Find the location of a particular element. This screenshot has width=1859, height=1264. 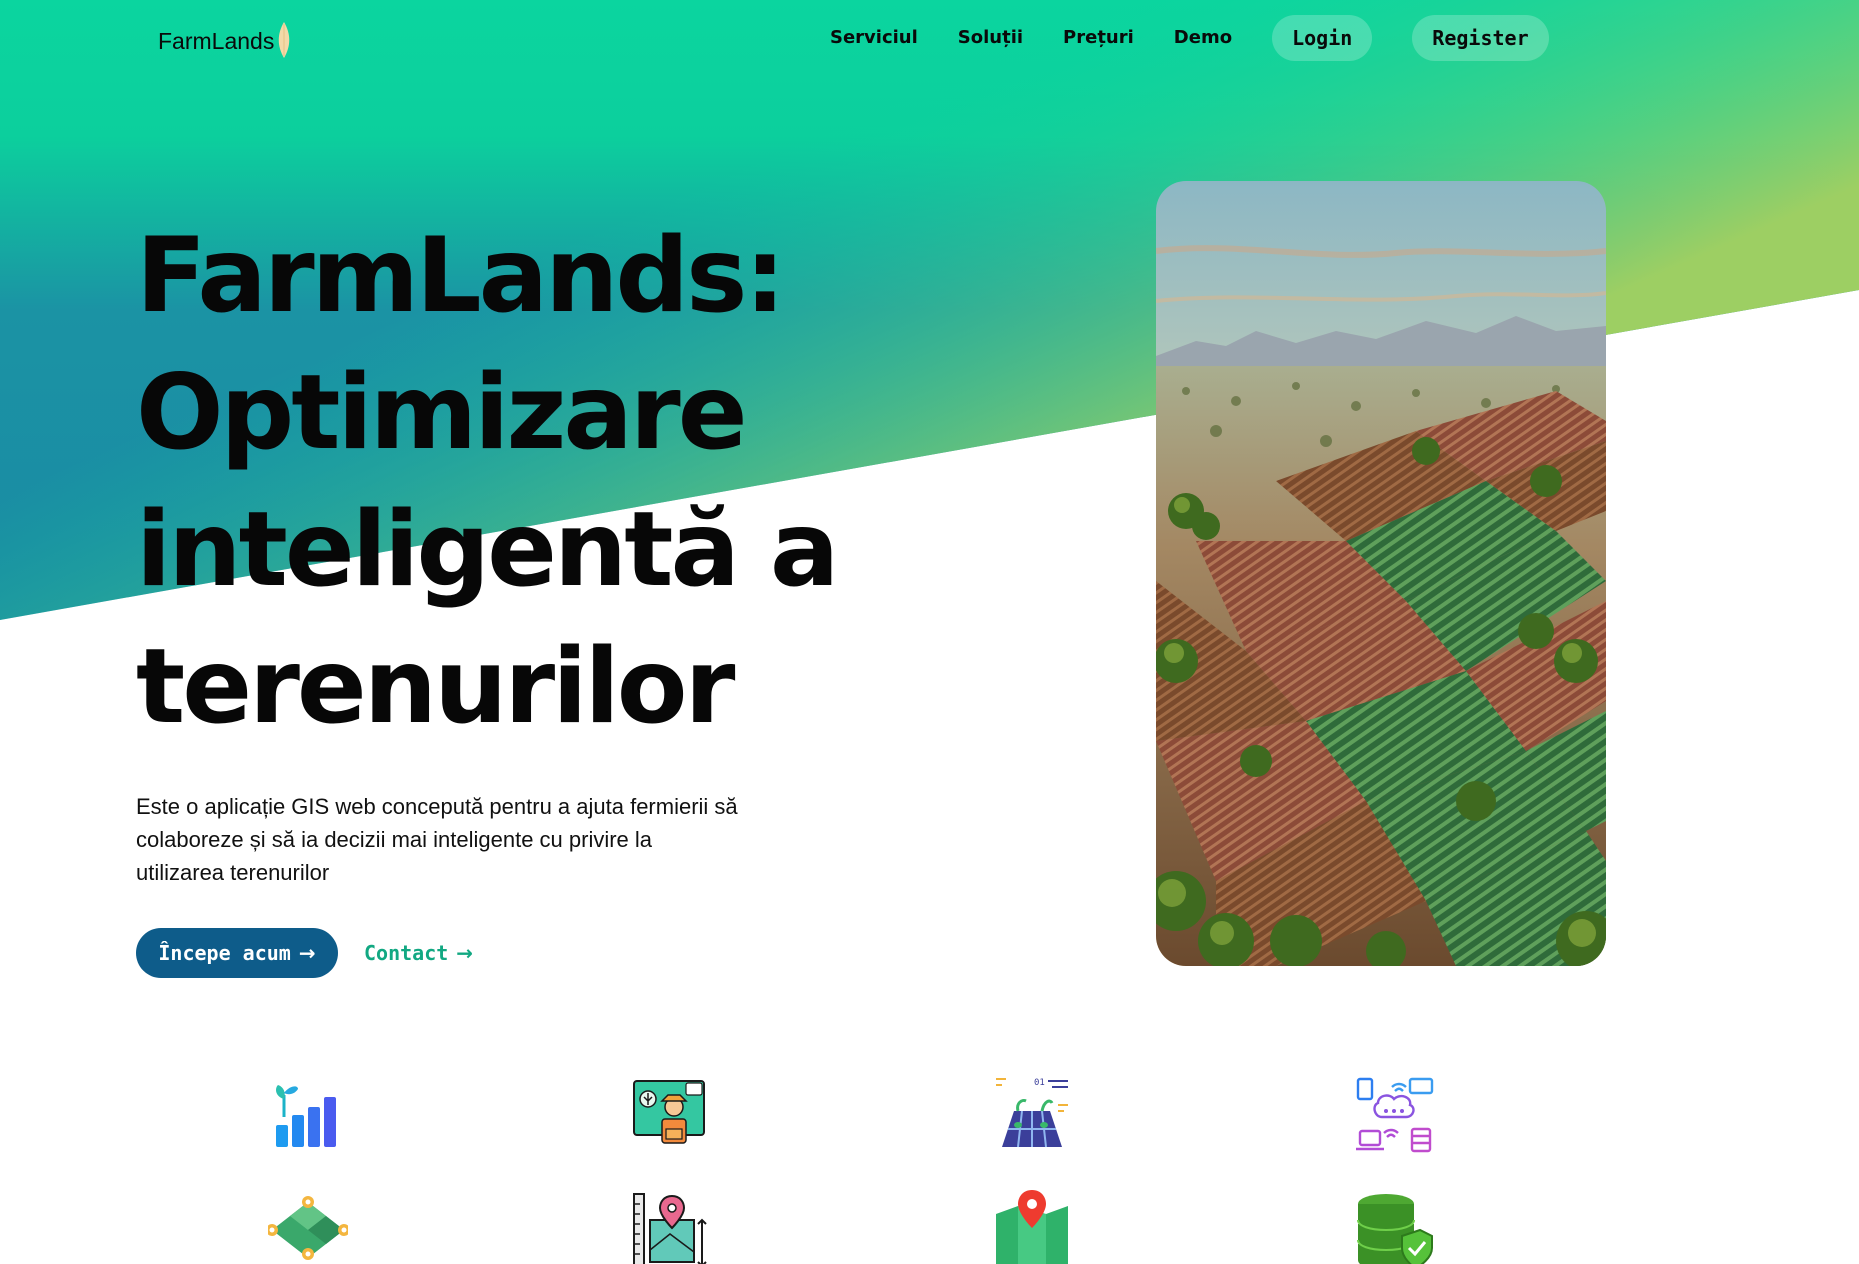

hero-title-line: terenurilor is located at coordinates (435, 687).